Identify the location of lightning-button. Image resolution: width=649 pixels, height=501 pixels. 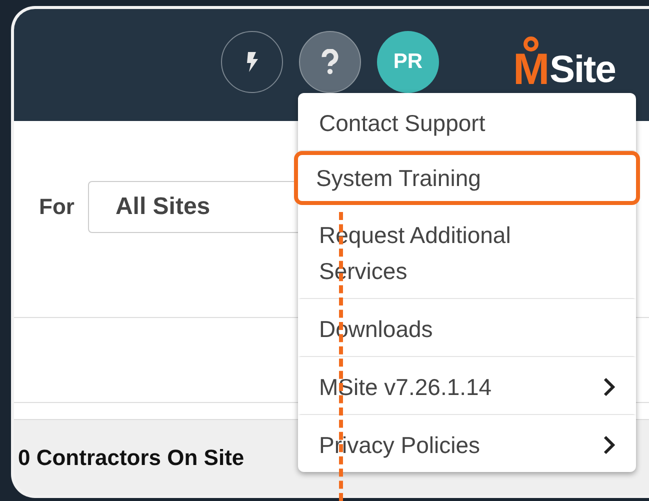
(252, 62).